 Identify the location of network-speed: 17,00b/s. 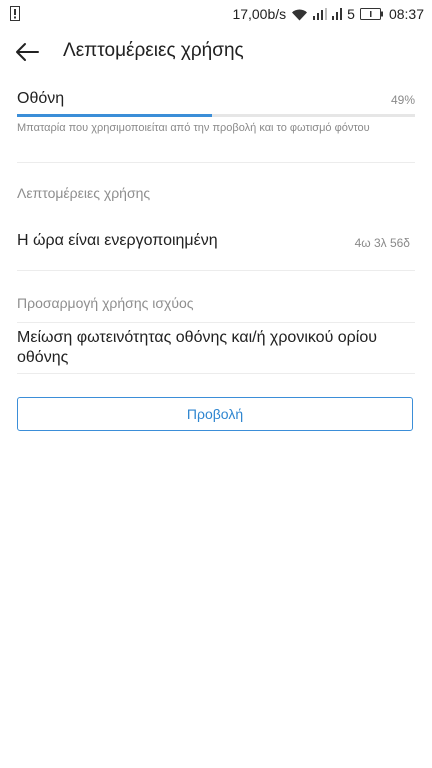
(259, 14).